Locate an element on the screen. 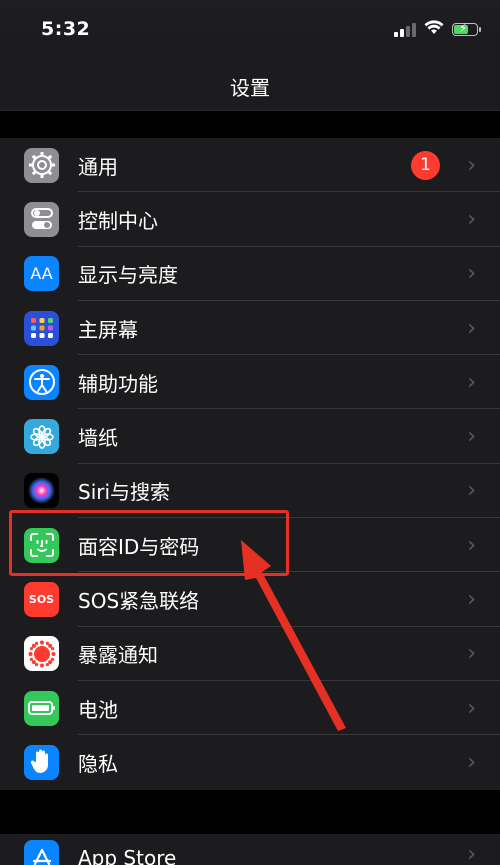 The height and width of the screenshot is (865, 500). settings-row-app-store: App Store › is located at coordinates (250, 849).